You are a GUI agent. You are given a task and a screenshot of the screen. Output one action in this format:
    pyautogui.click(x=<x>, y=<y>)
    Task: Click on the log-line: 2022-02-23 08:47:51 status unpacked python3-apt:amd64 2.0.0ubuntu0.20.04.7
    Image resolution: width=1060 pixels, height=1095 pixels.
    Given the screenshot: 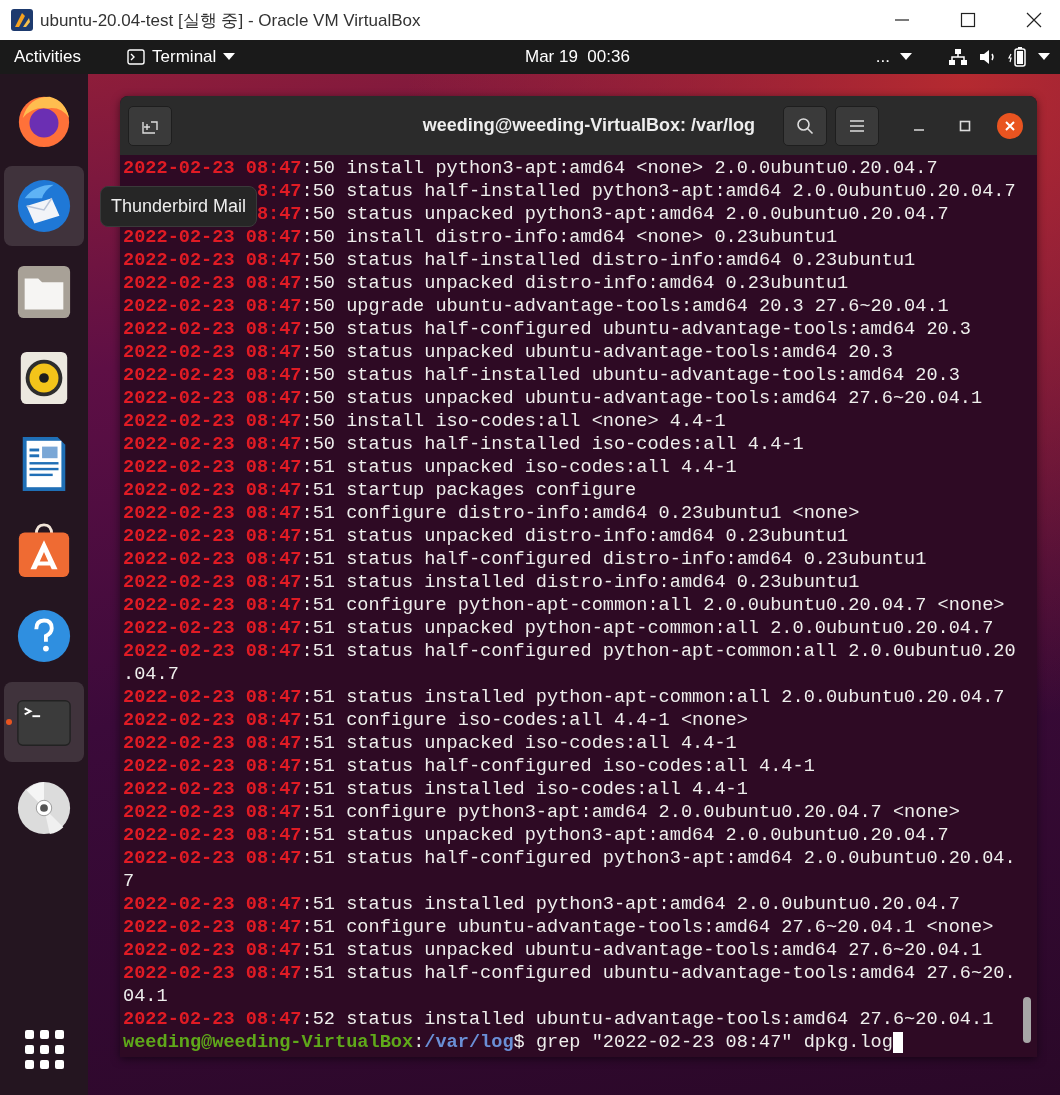 What is the action you would take?
    pyautogui.click(x=536, y=835)
    